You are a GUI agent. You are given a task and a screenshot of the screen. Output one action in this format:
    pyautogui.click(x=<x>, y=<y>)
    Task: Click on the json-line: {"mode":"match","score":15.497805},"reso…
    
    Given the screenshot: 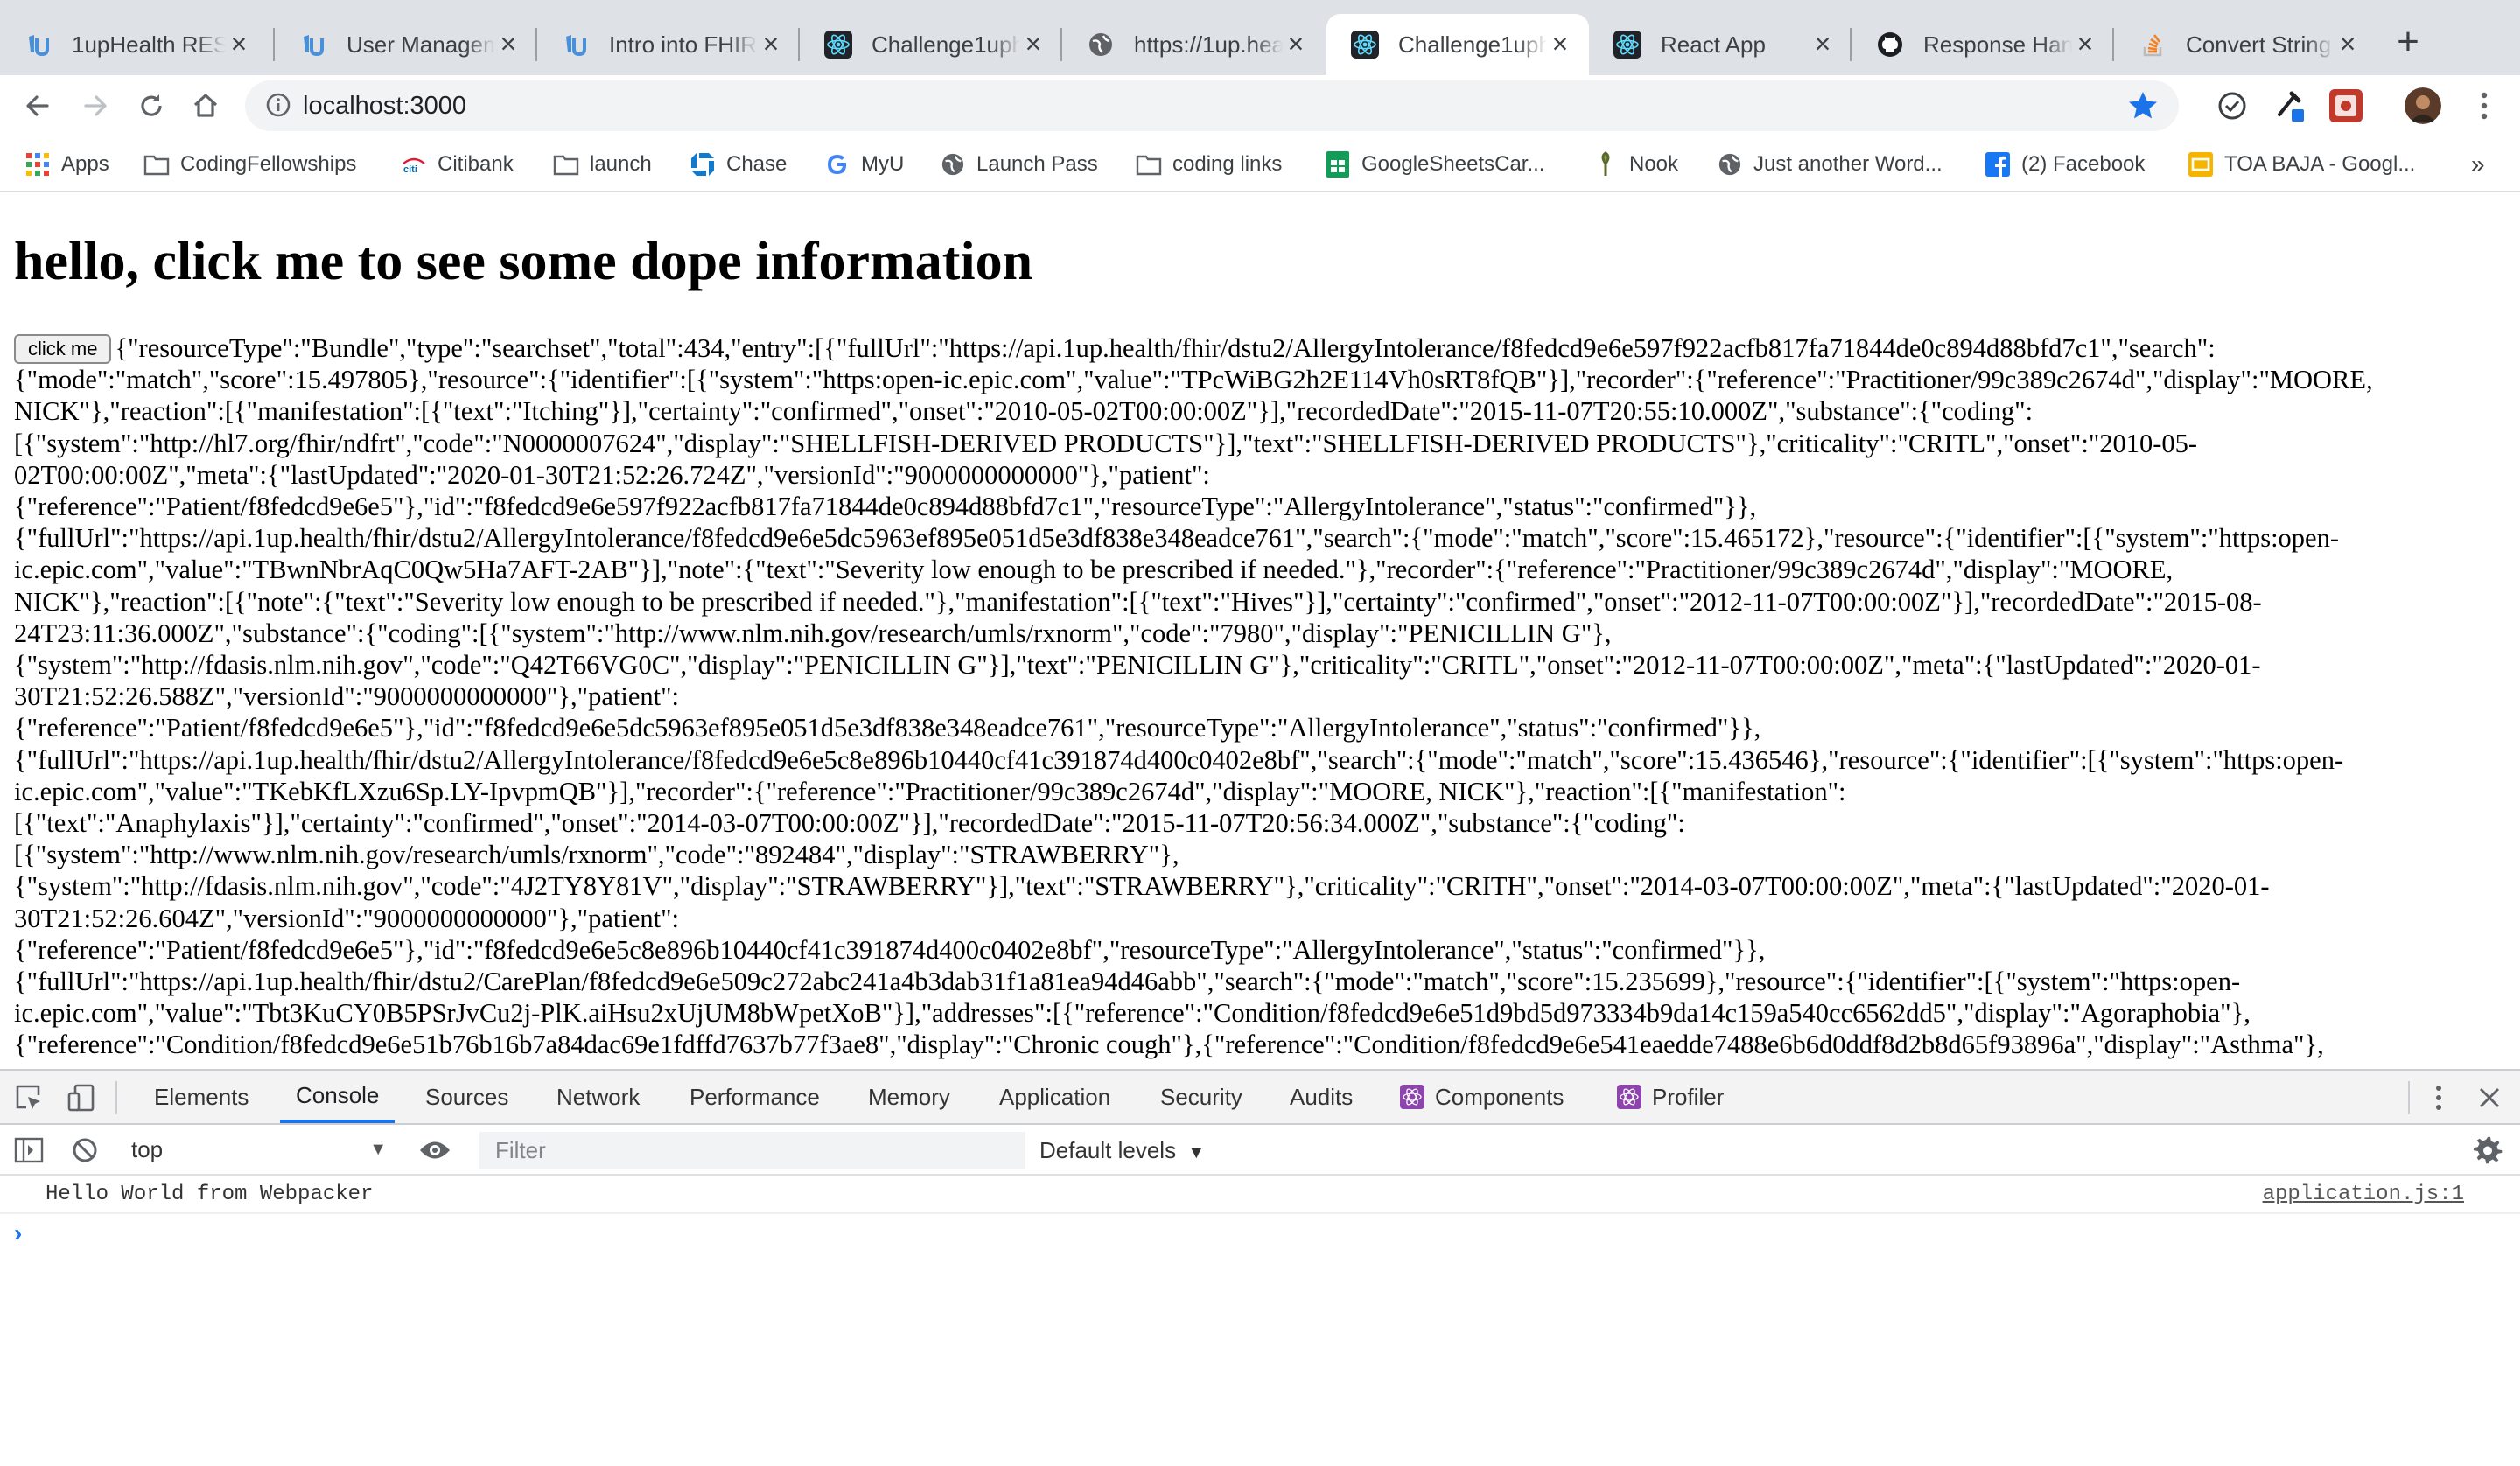 What is the action you would take?
    pyautogui.click(x=1193, y=380)
    